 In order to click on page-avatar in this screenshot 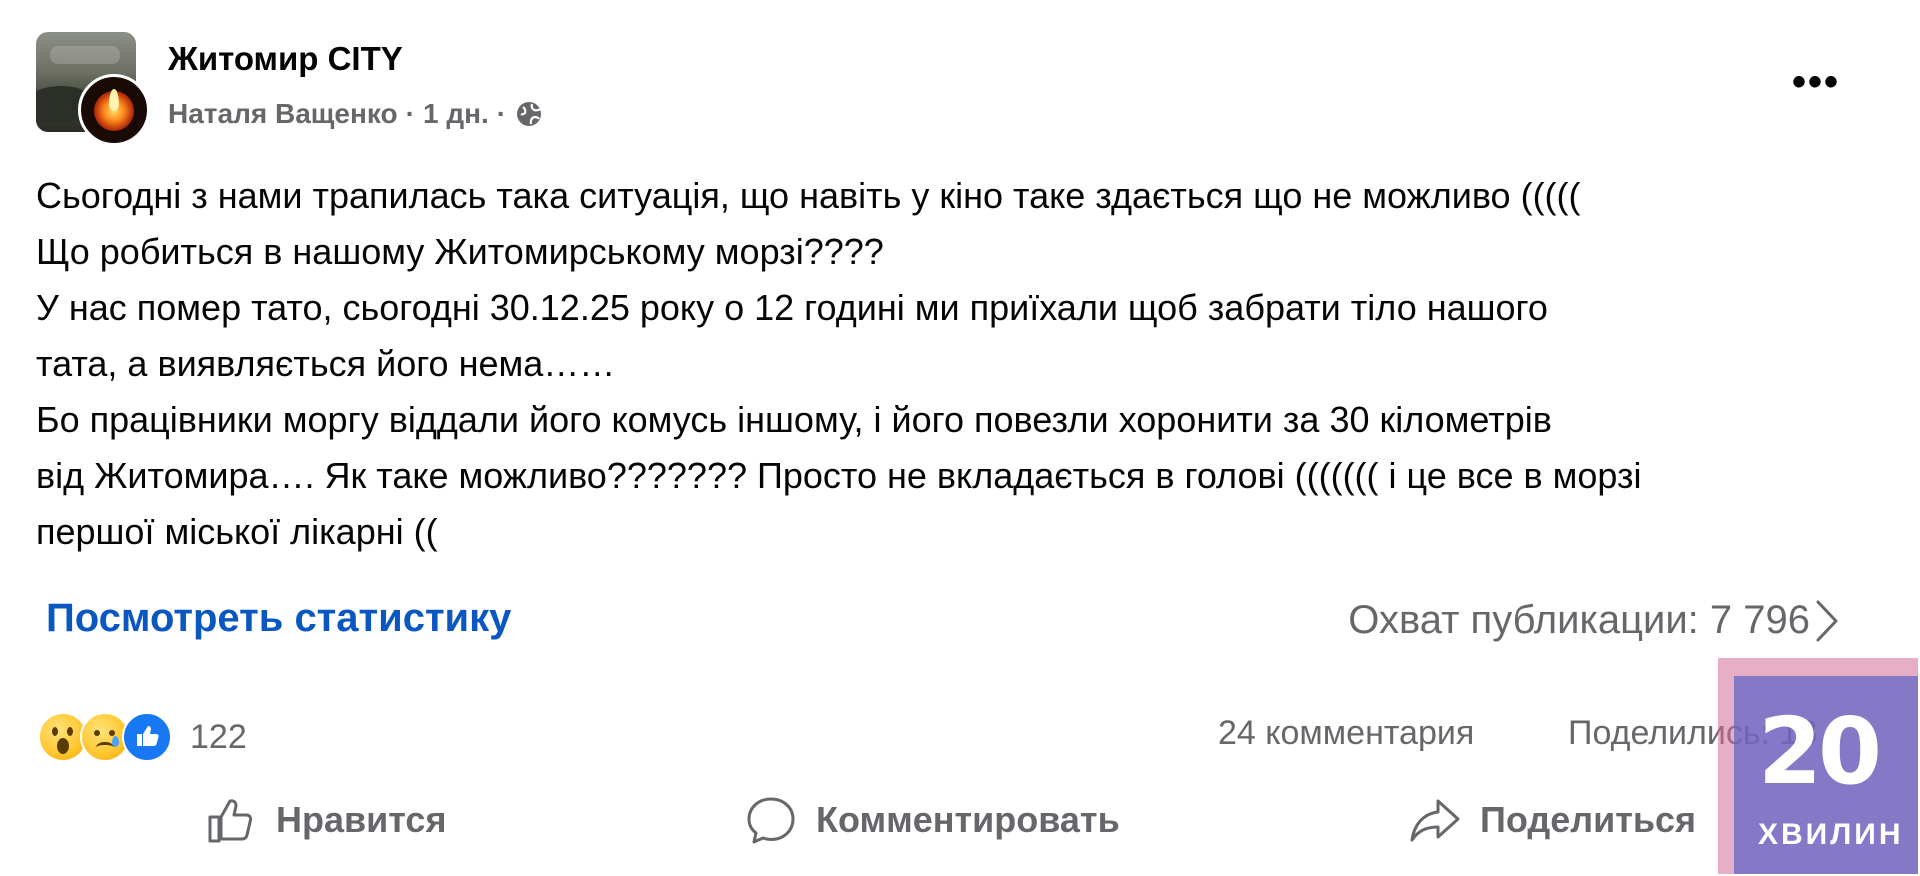, I will do `click(93, 89)`.